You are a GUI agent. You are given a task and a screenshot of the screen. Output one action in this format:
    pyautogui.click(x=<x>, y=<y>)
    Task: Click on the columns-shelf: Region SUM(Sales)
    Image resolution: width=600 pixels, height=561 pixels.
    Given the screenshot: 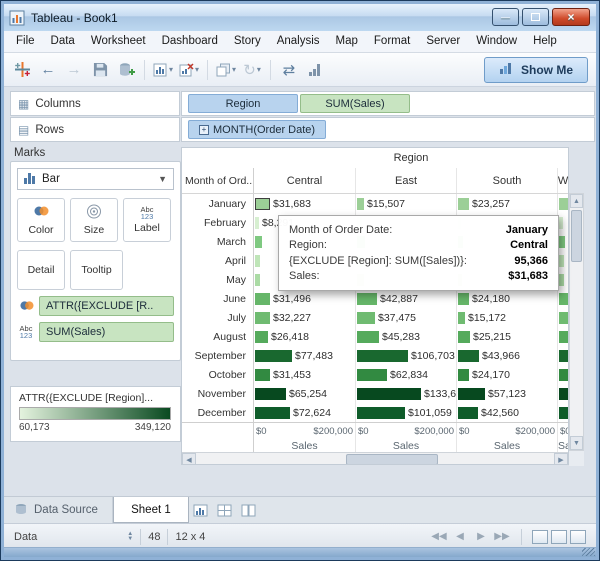 What is the action you would take?
    pyautogui.click(x=388, y=103)
    